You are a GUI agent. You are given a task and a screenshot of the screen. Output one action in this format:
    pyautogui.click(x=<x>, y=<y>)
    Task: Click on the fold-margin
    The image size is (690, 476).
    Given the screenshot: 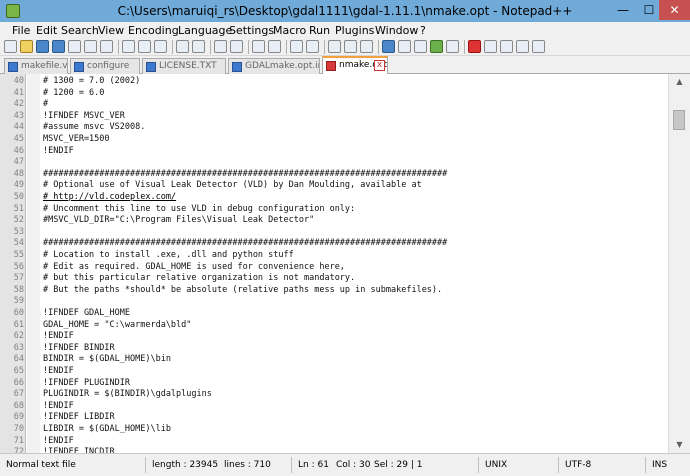 What is the action you would take?
    pyautogui.click(x=33, y=263)
    